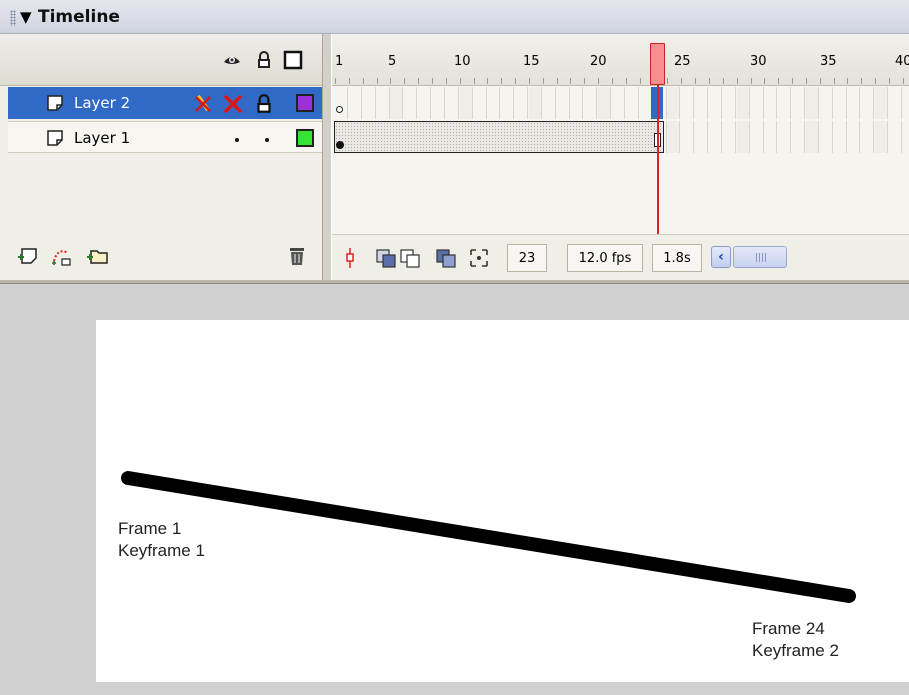  What do you see at coordinates (267, 139) in the screenshot?
I see `lock-dot-icon` at bounding box center [267, 139].